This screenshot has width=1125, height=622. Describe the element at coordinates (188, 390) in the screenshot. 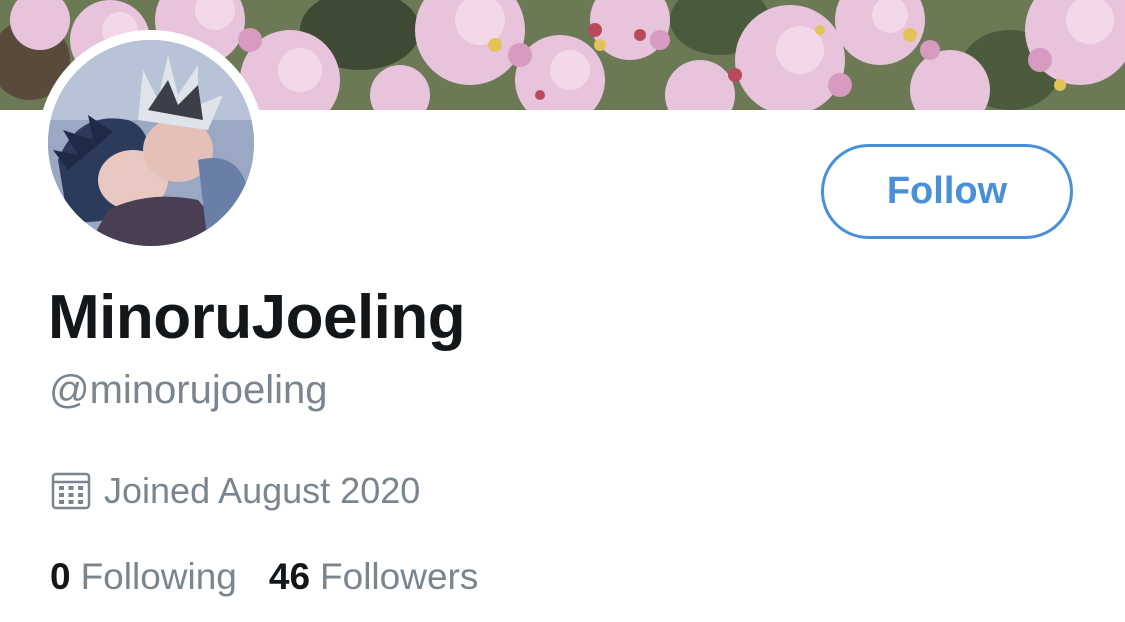

I see `user-handle: @minorujoeling` at that location.